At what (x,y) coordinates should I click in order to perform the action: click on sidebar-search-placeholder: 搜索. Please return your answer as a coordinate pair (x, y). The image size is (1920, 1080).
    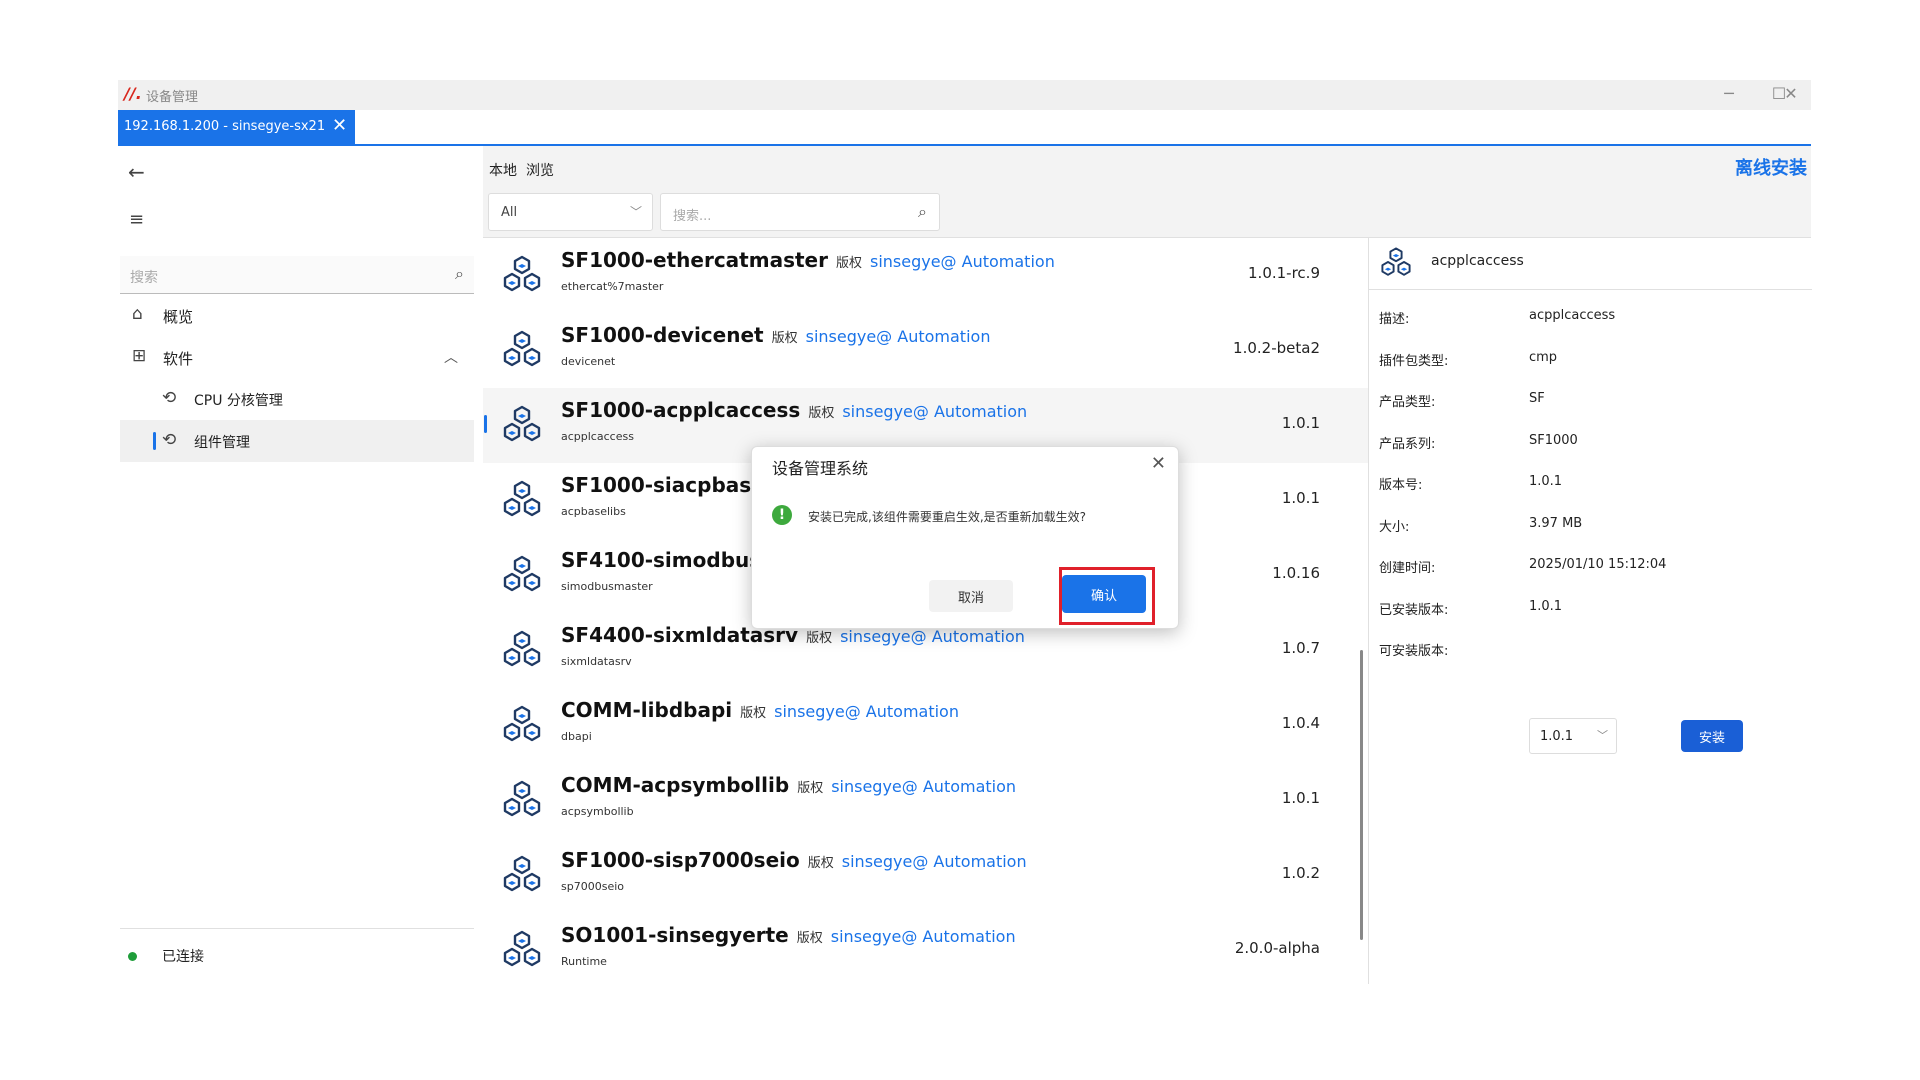
    Looking at the image, I should click on (144, 278).